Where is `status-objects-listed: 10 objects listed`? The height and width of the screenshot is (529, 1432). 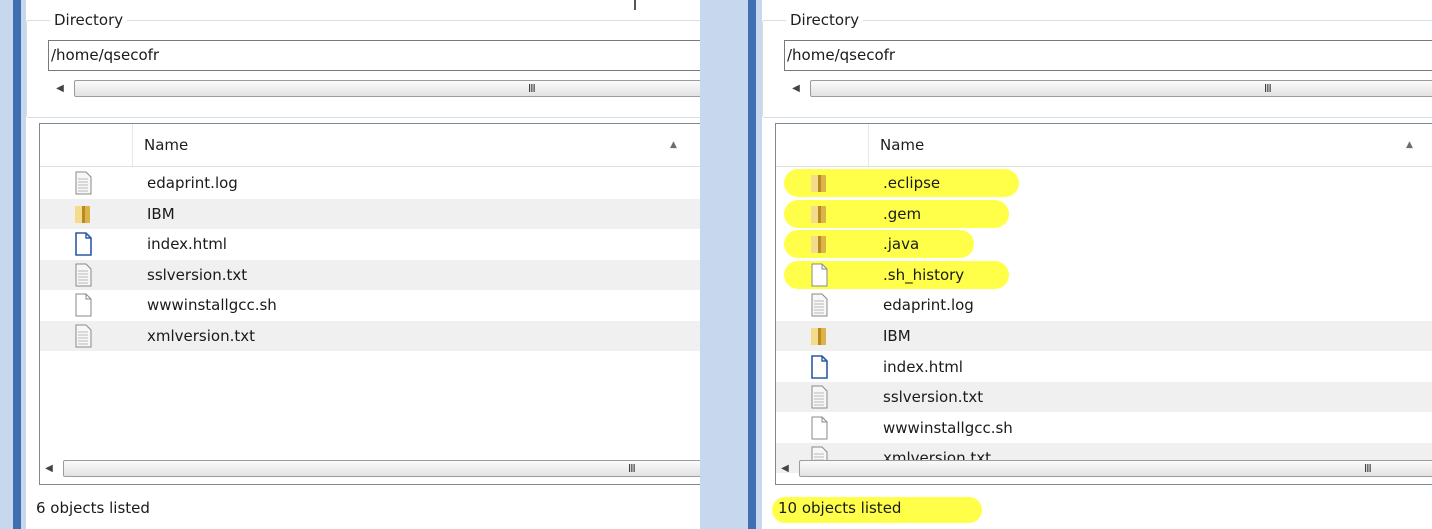
status-objects-listed: 10 objects listed is located at coordinates (840, 508).